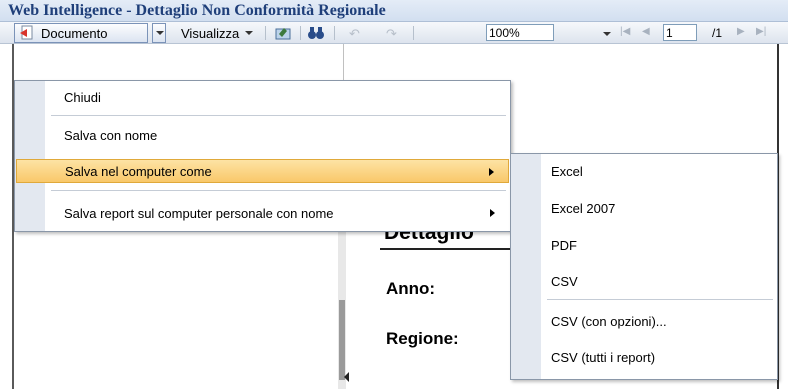  I want to click on pane-scrollbar-thumb, so click(342, 340).